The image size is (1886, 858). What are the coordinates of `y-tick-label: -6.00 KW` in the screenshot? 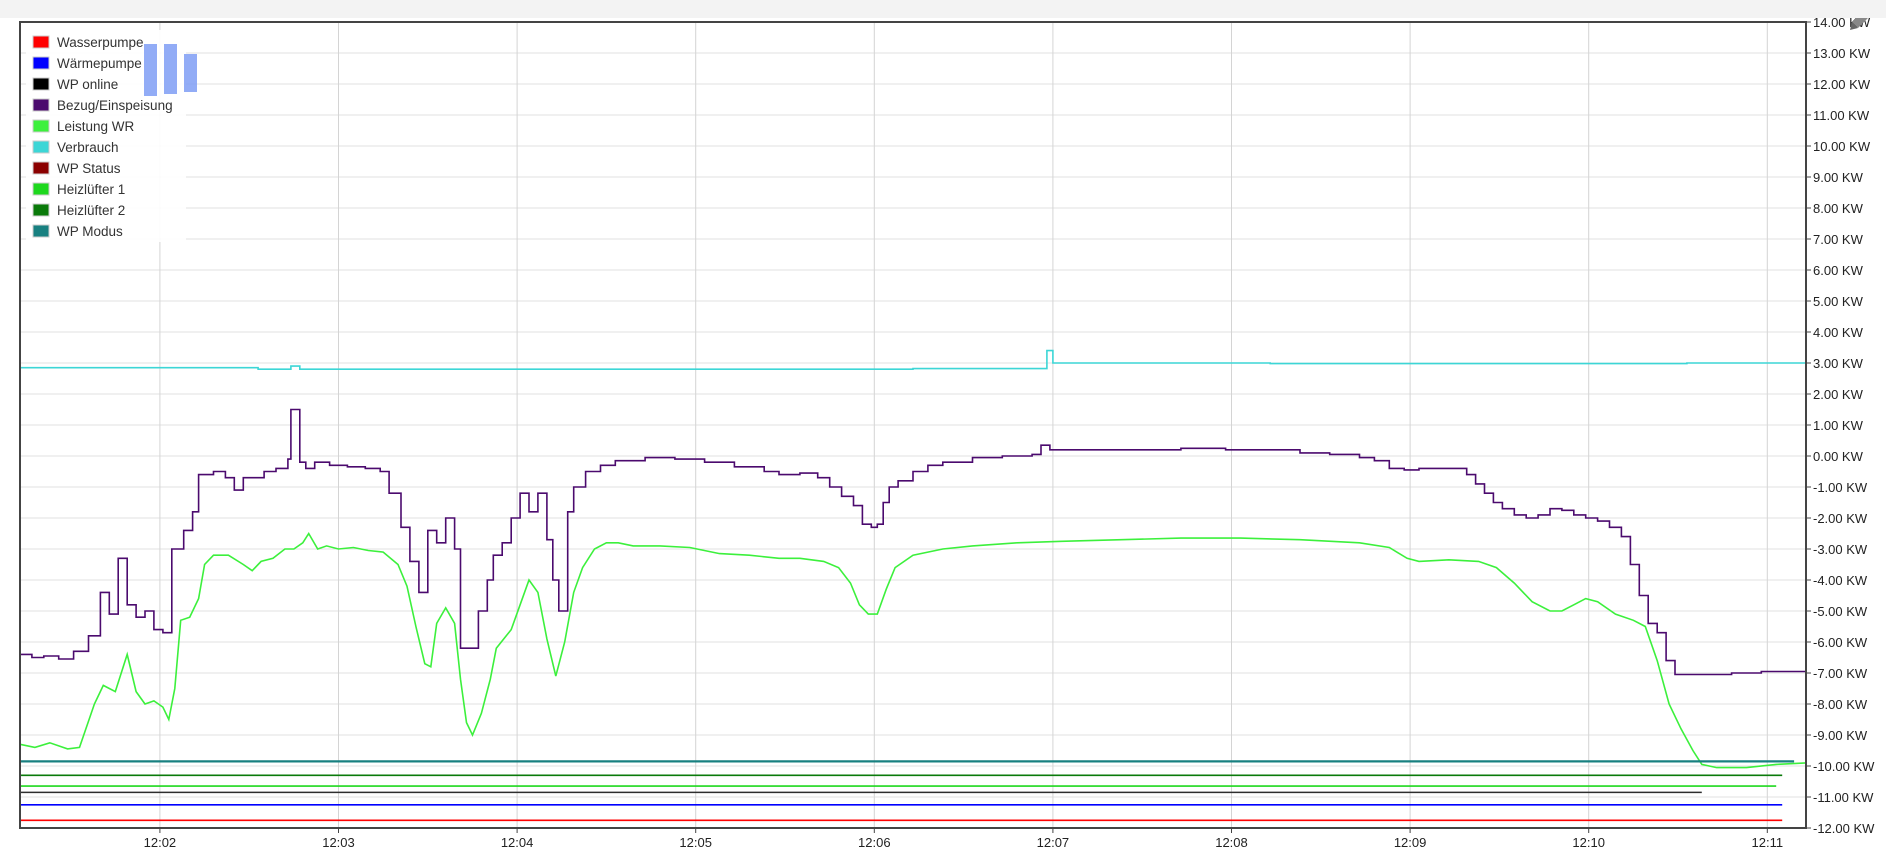 It's located at (1840, 642).